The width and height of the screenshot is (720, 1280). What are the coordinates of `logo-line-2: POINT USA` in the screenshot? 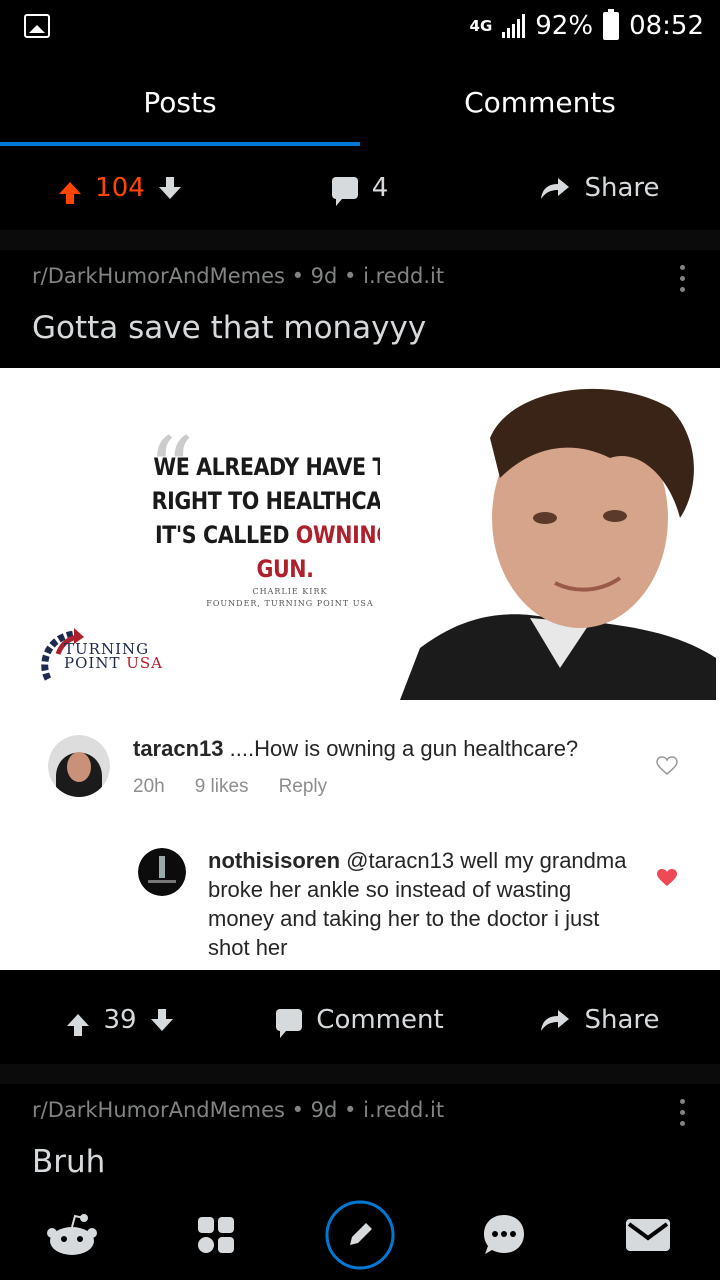 It's located at (113, 663).